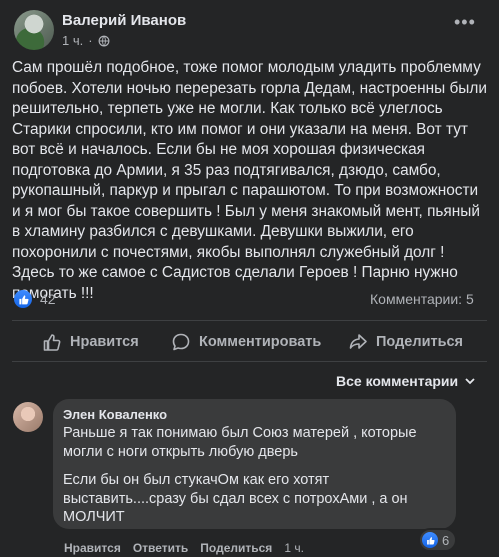 Image resolution: width=499 pixels, height=557 pixels. I want to click on thumbs-up-icon, so click(52, 342).